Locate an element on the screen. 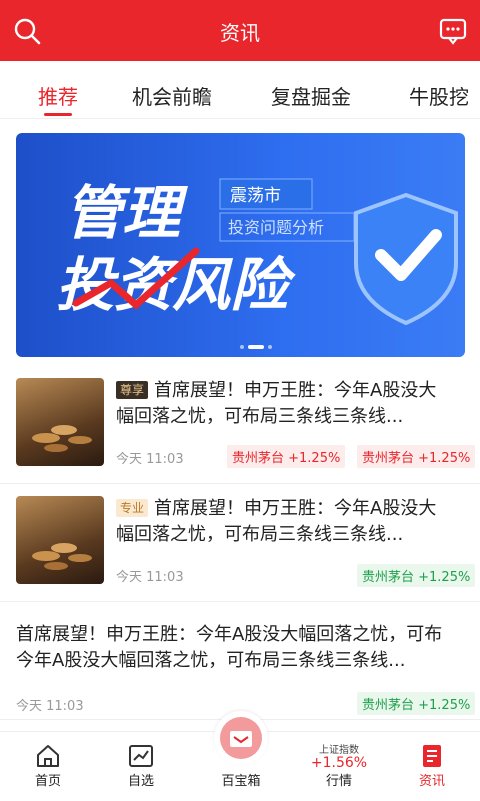  active-tab-indicator is located at coordinates (58, 114).